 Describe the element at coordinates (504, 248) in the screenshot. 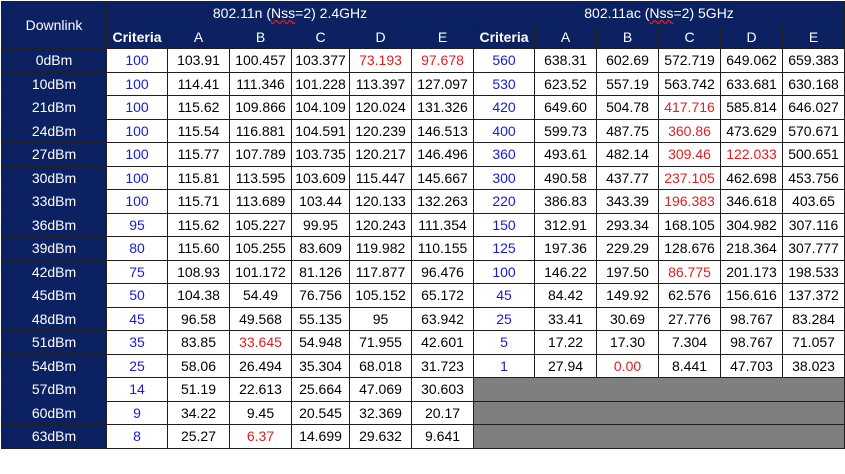

I see `criteria-cell-5ghz: 125` at that location.